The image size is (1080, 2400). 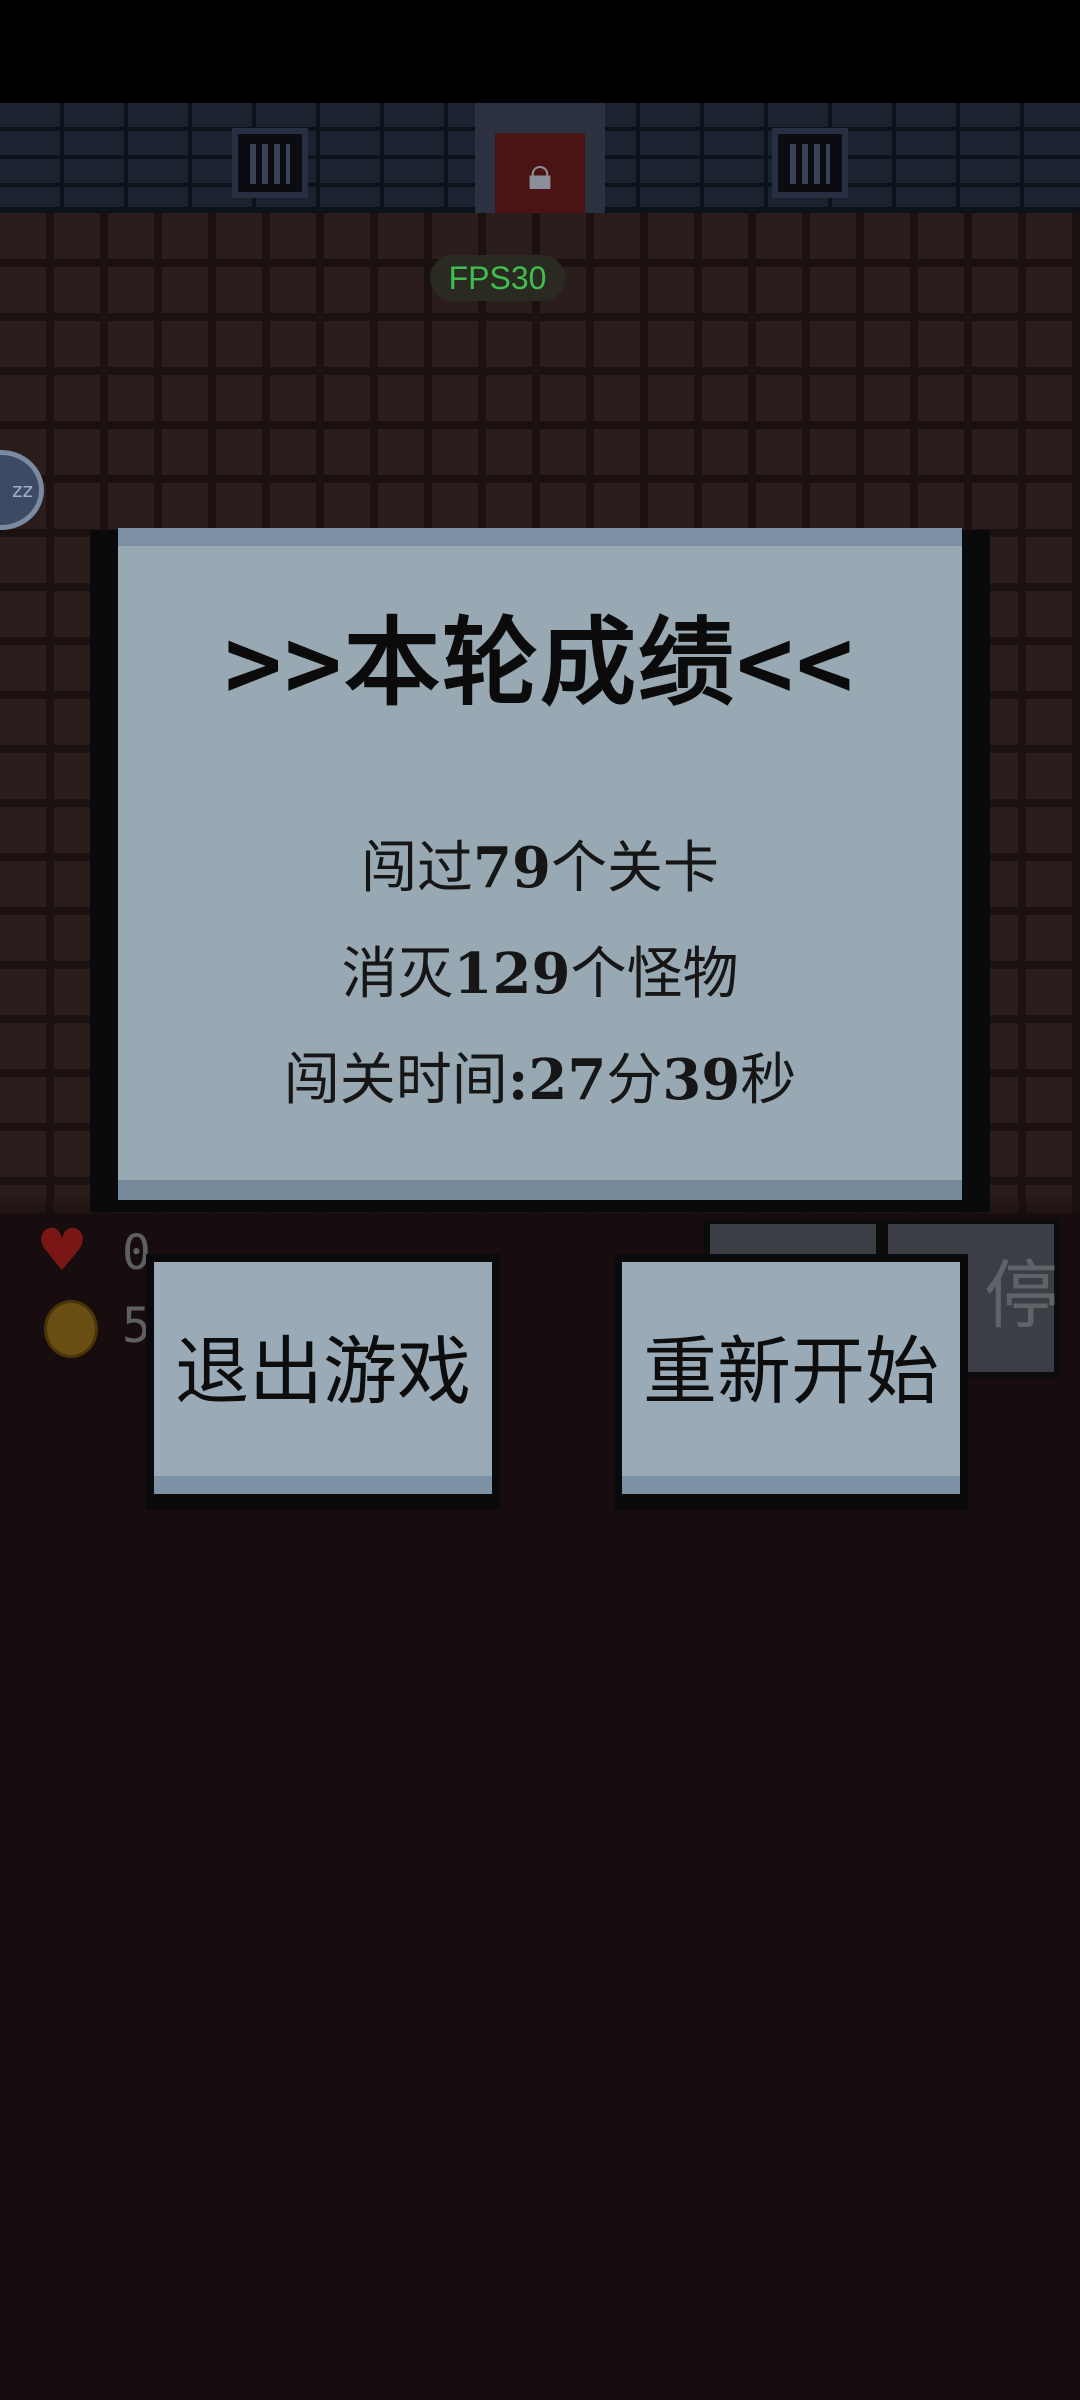 I want to click on levels-prefix: 闯过, so click(x=417, y=868).